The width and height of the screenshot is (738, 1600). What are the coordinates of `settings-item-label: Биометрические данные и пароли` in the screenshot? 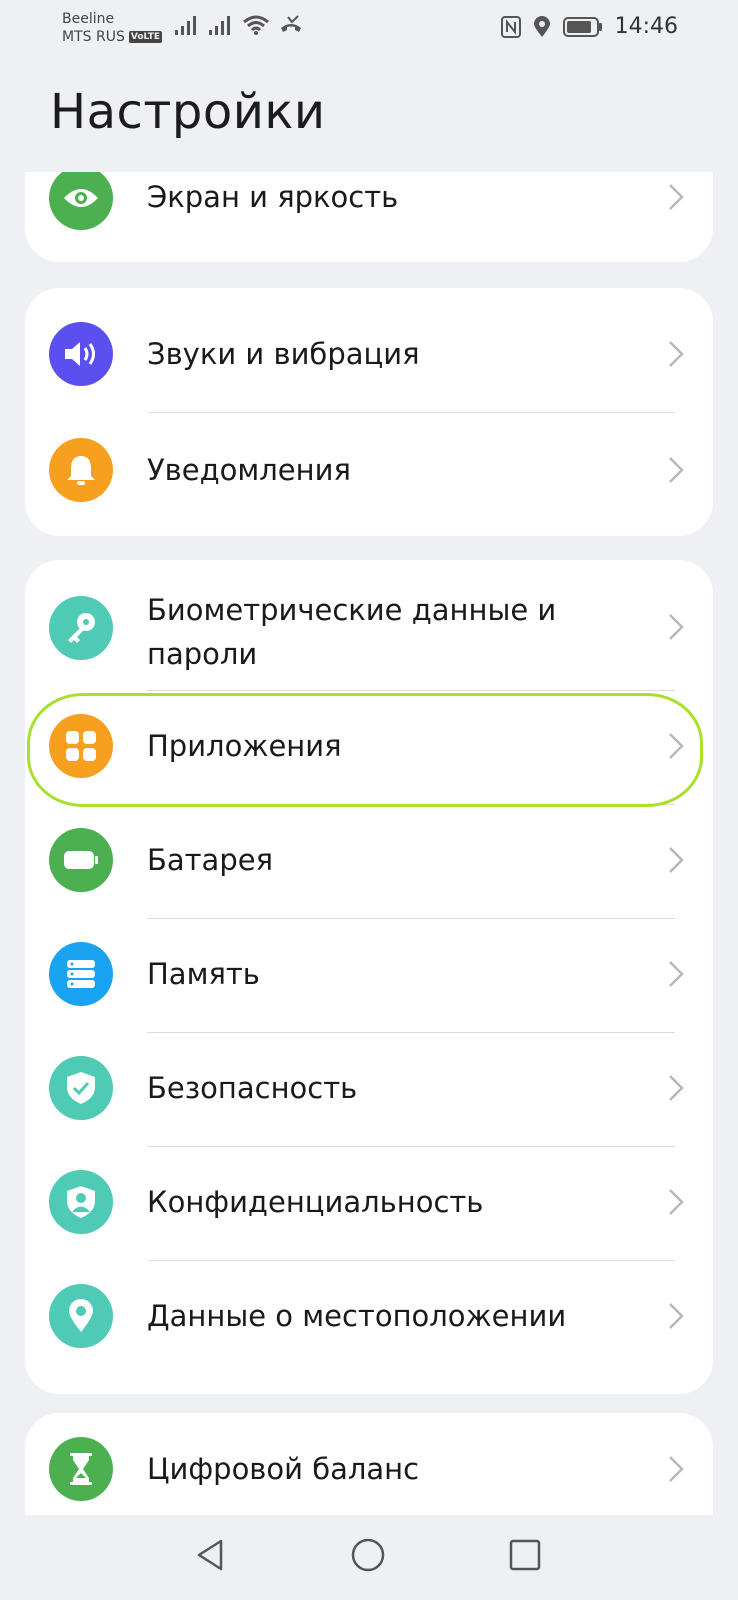 It's located at (352, 632).